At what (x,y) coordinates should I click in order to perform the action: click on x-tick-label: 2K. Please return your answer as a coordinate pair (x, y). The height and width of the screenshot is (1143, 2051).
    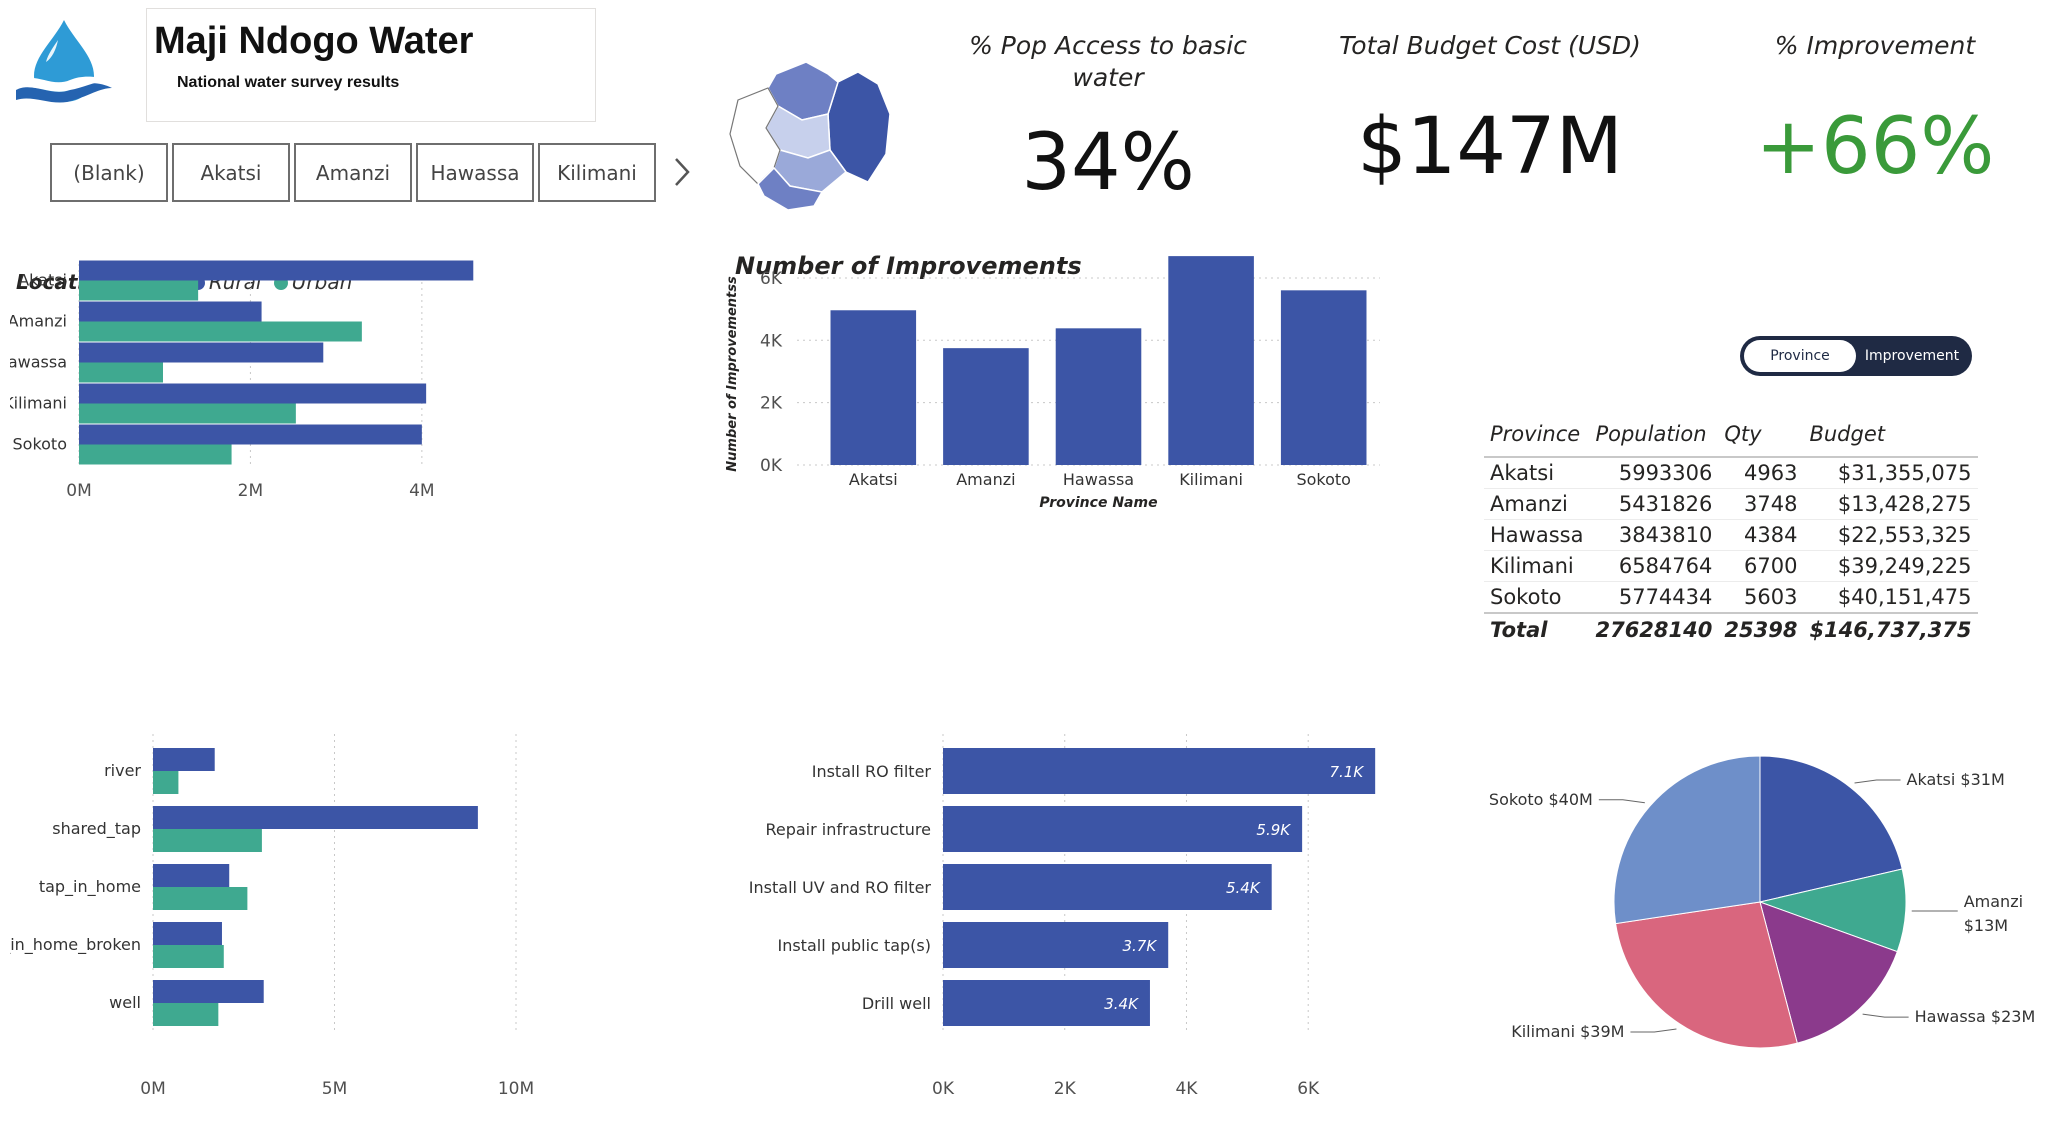
    Looking at the image, I should click on (1065, 1089).